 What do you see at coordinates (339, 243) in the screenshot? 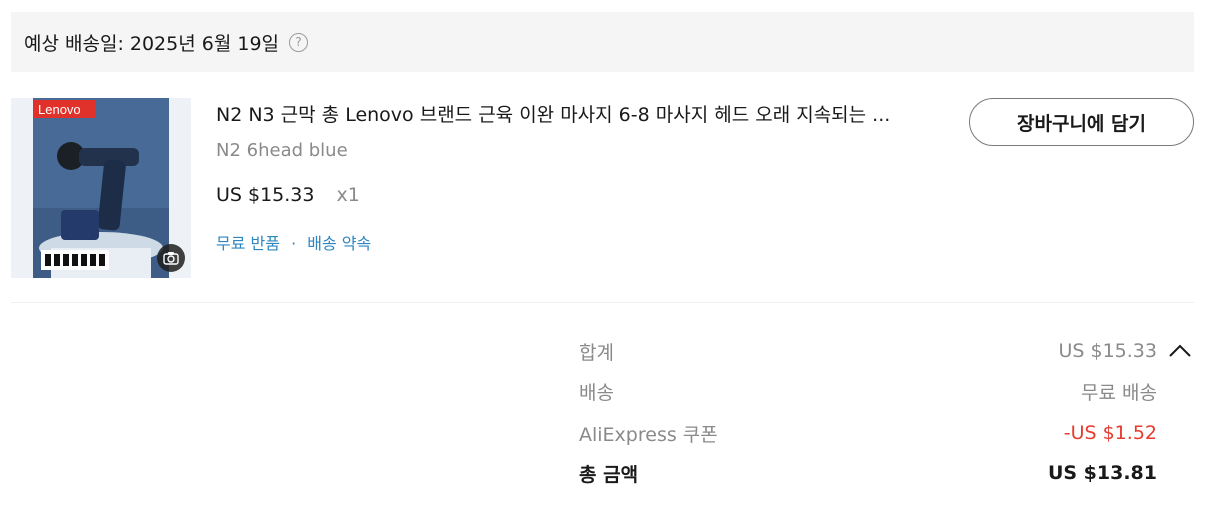
I see `tag-delivery-promise: 배송 약속` at bounding box center [339, 243].